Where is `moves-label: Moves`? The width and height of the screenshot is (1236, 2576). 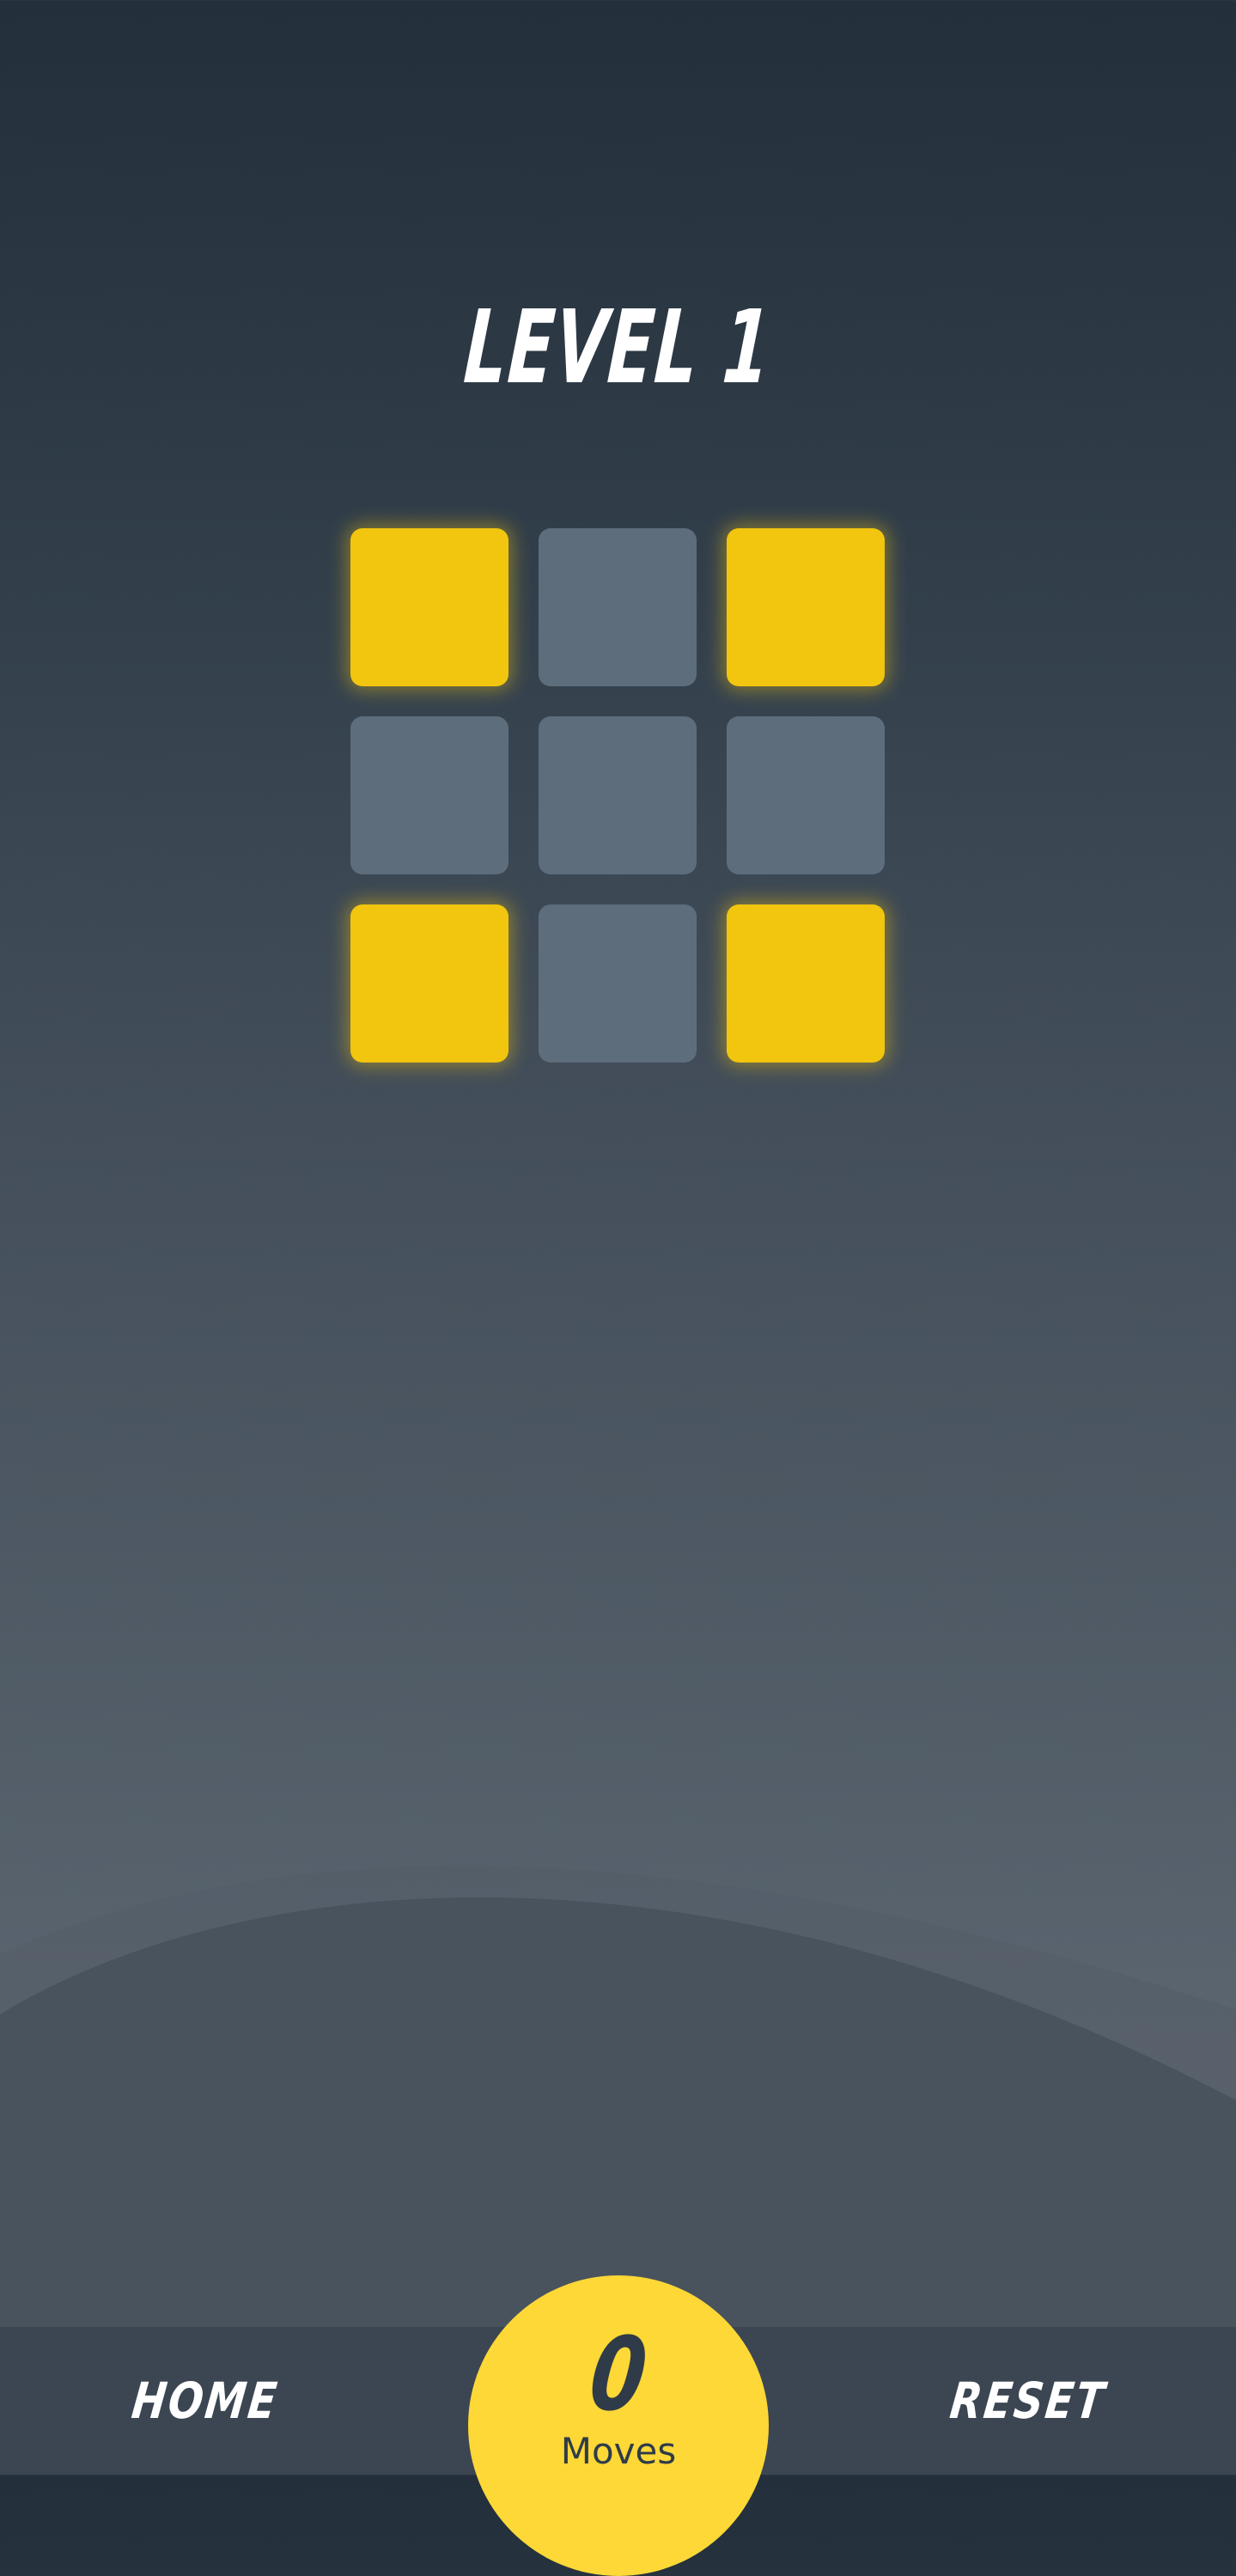 moves-label: Moves is located at coordinates (618, 2451).